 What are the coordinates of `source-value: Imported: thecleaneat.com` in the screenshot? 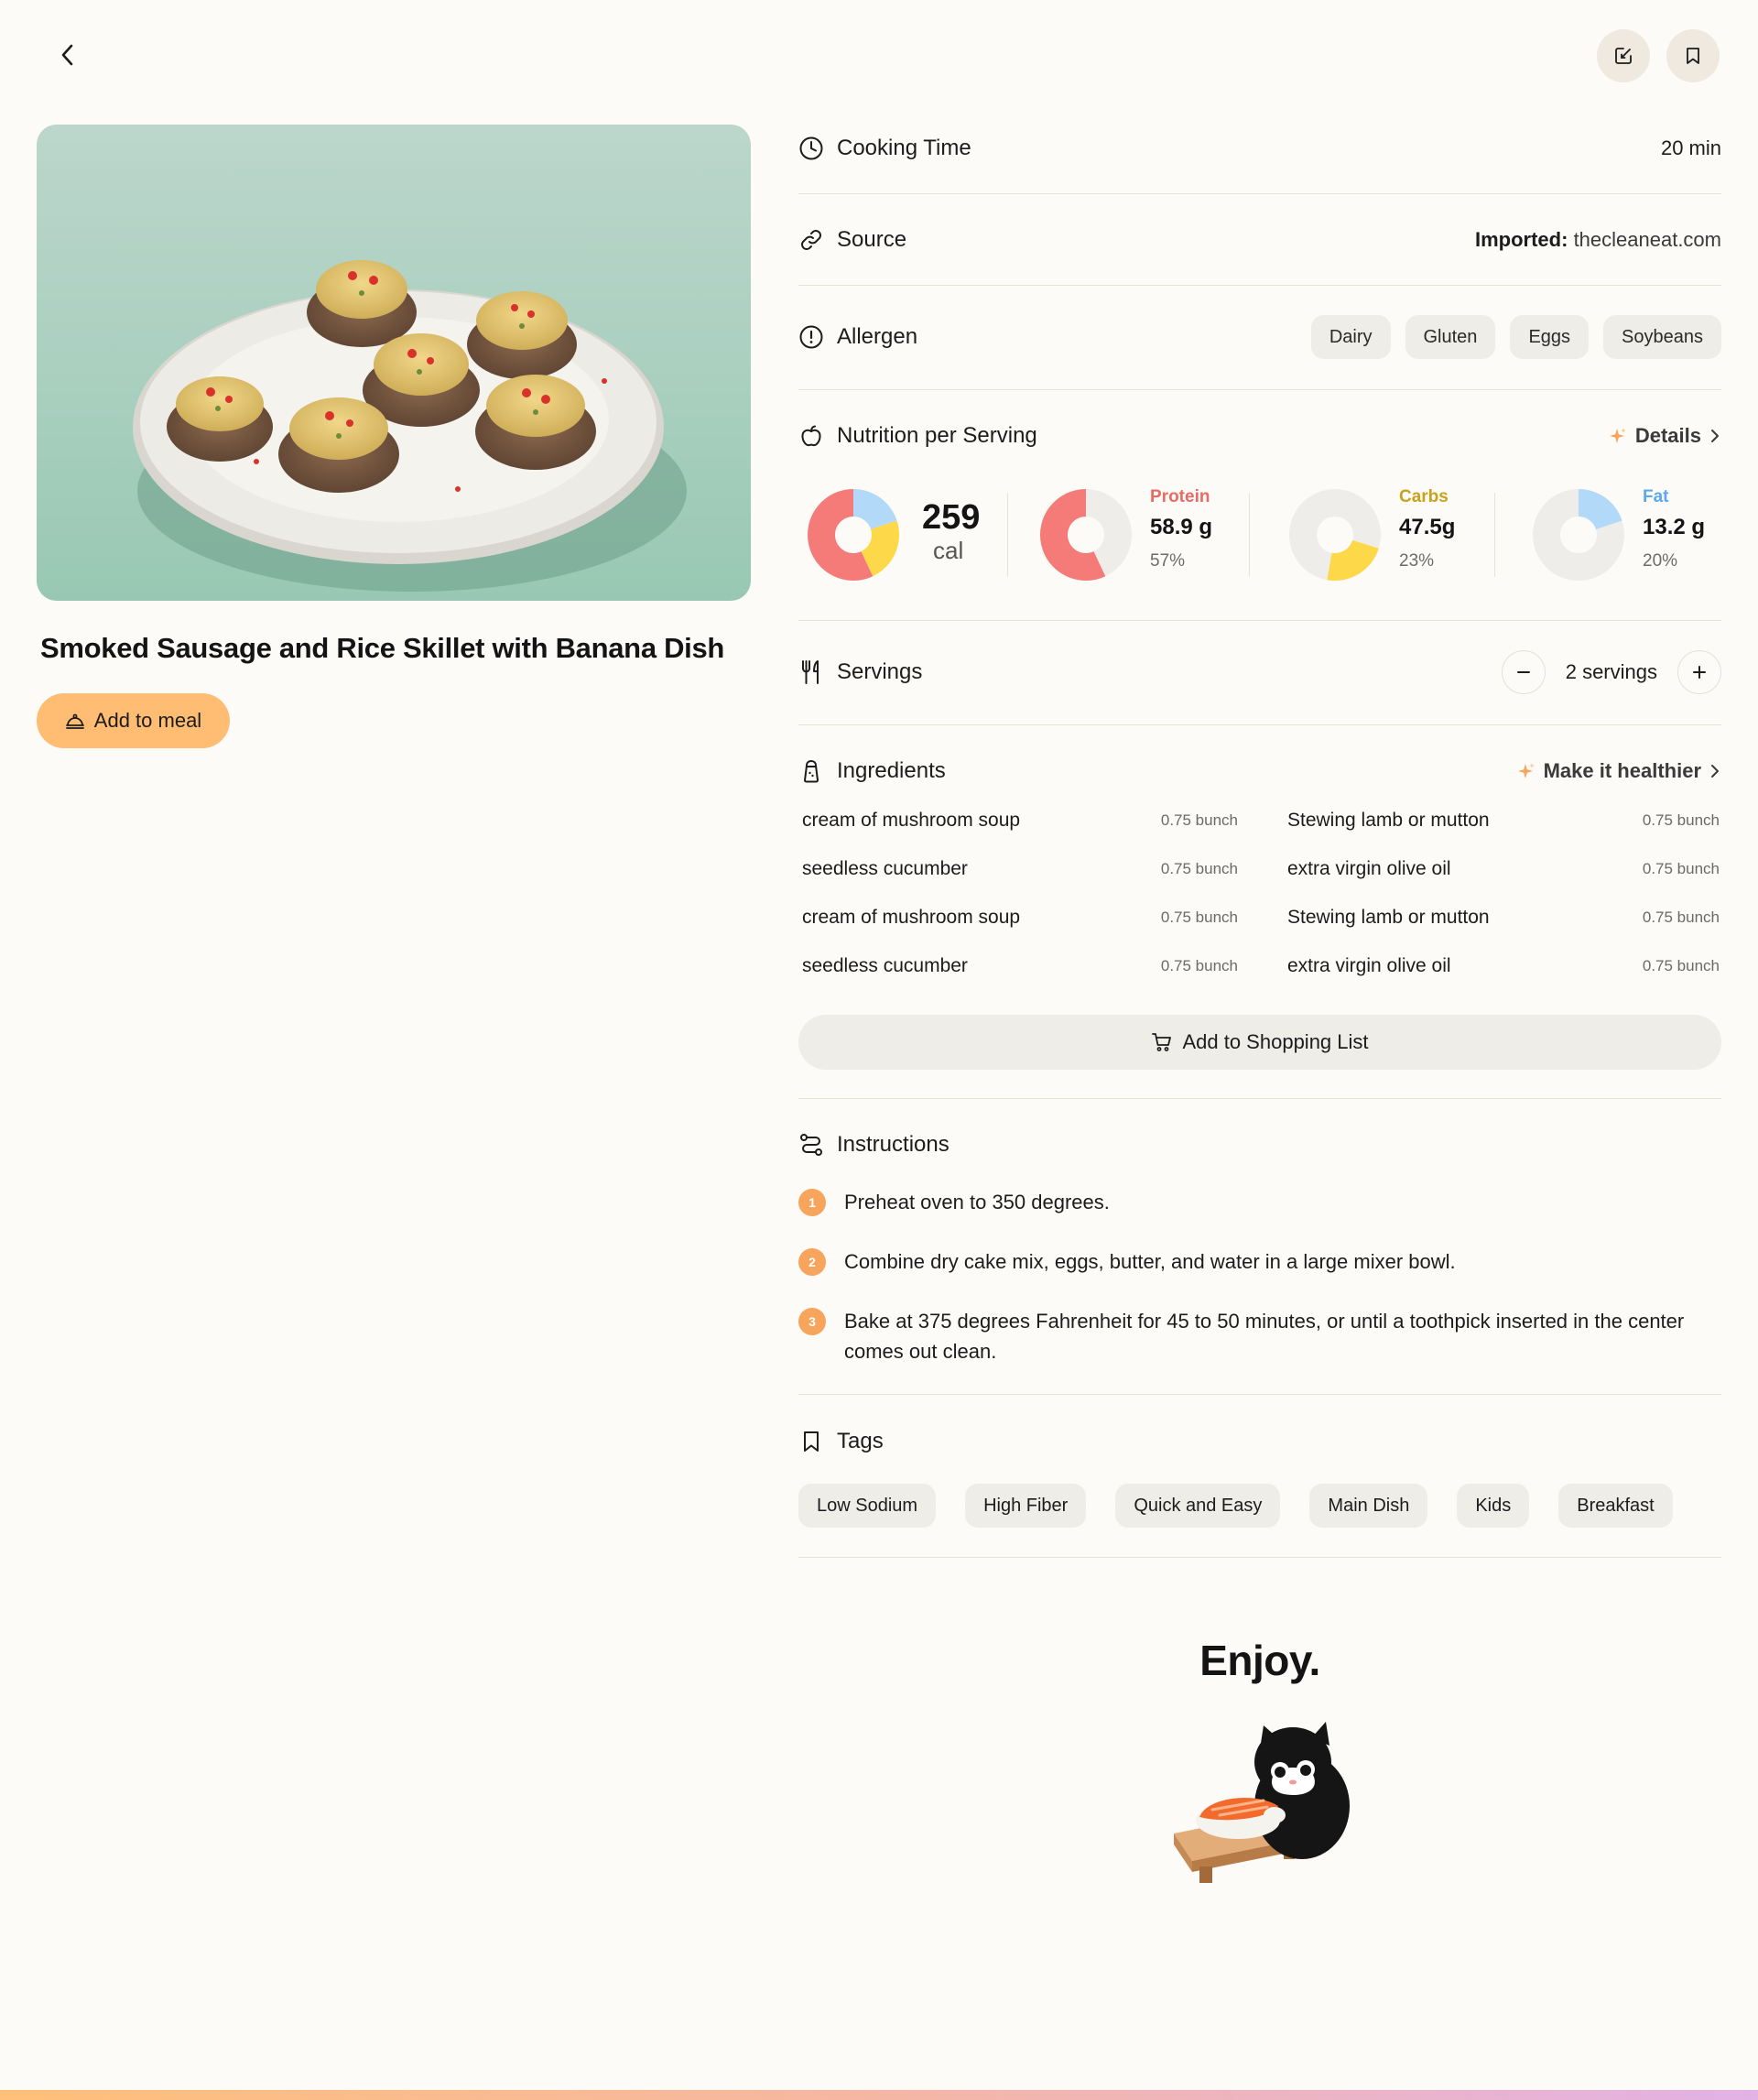 It's located at (1598, 240).